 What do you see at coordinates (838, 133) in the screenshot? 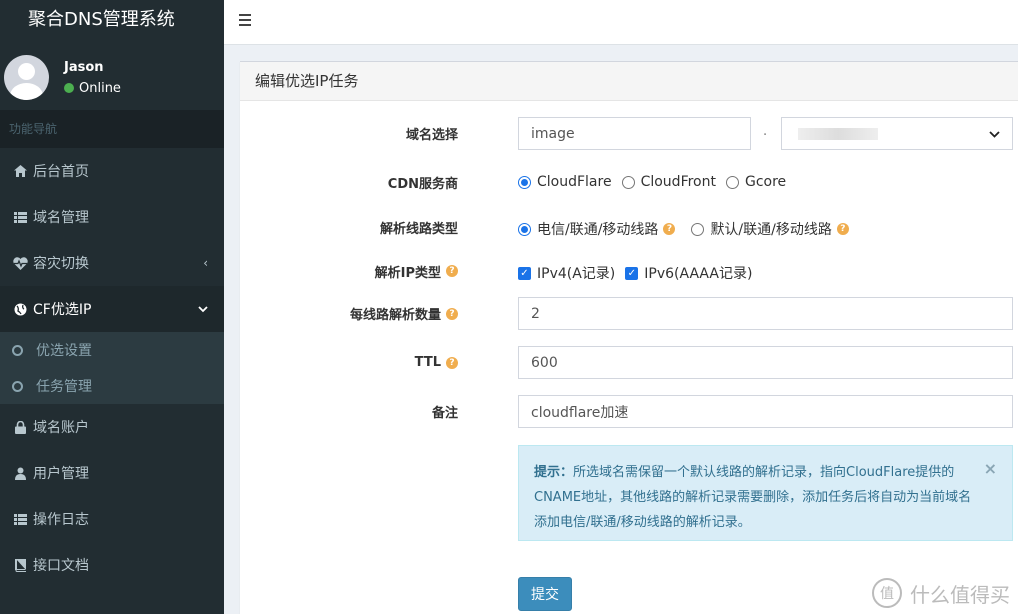
I see `blurred-domain` at bounding box center [838, 133].